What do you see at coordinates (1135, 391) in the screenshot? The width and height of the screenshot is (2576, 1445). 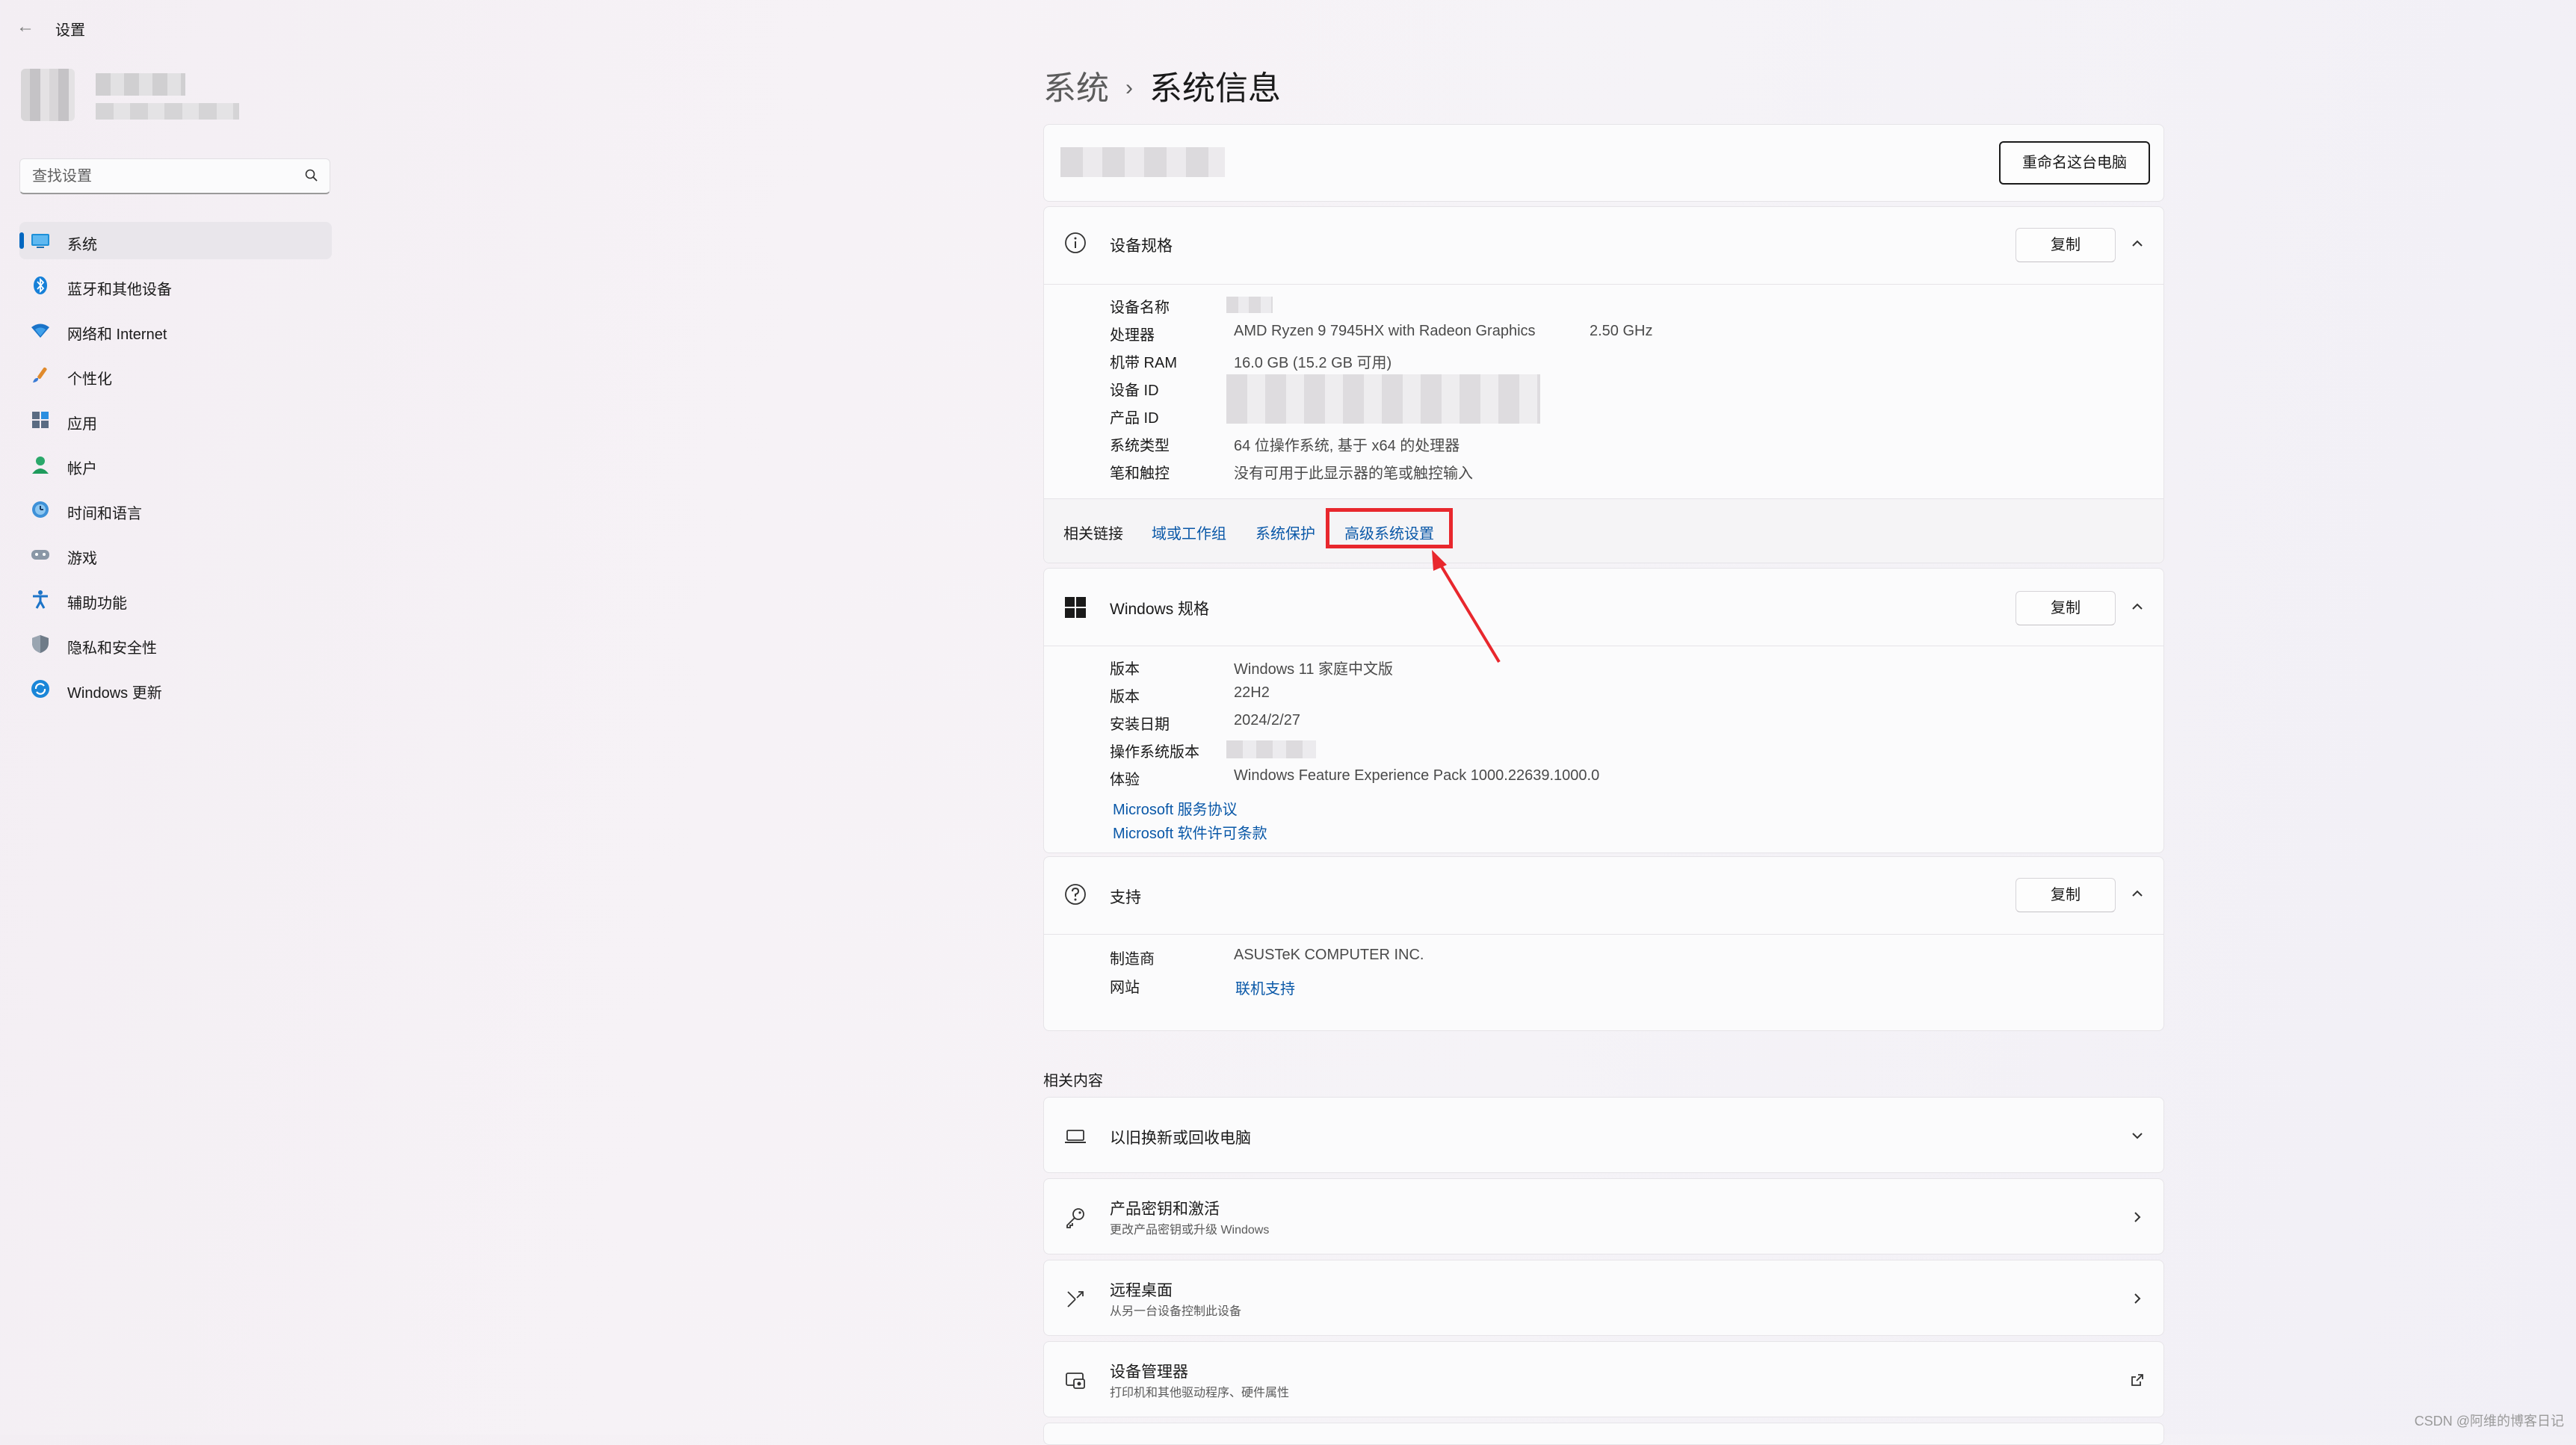 I see `spec-key: 设备 ID` at bounding box center [1135, 391].